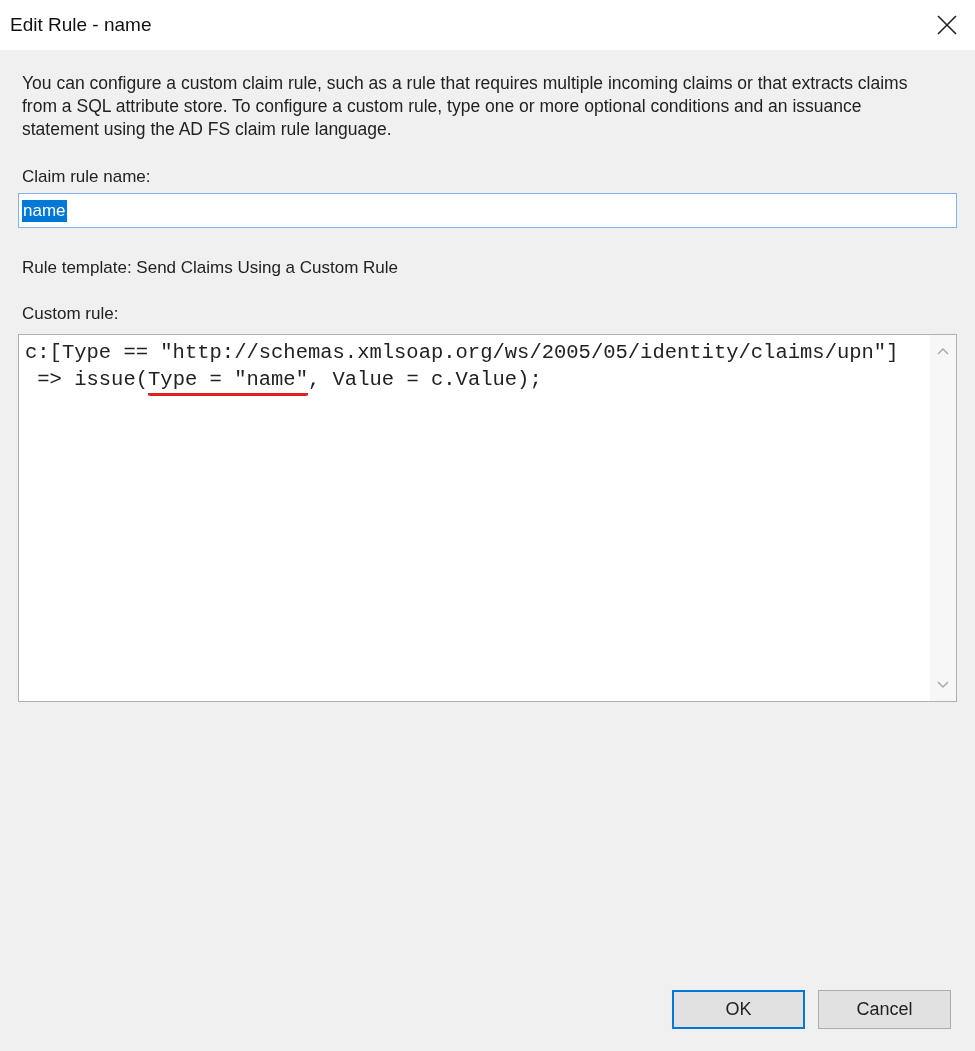 This screenshot has height=1051, width=975. I want to click on scroll-up-icon, so click(943, 351).